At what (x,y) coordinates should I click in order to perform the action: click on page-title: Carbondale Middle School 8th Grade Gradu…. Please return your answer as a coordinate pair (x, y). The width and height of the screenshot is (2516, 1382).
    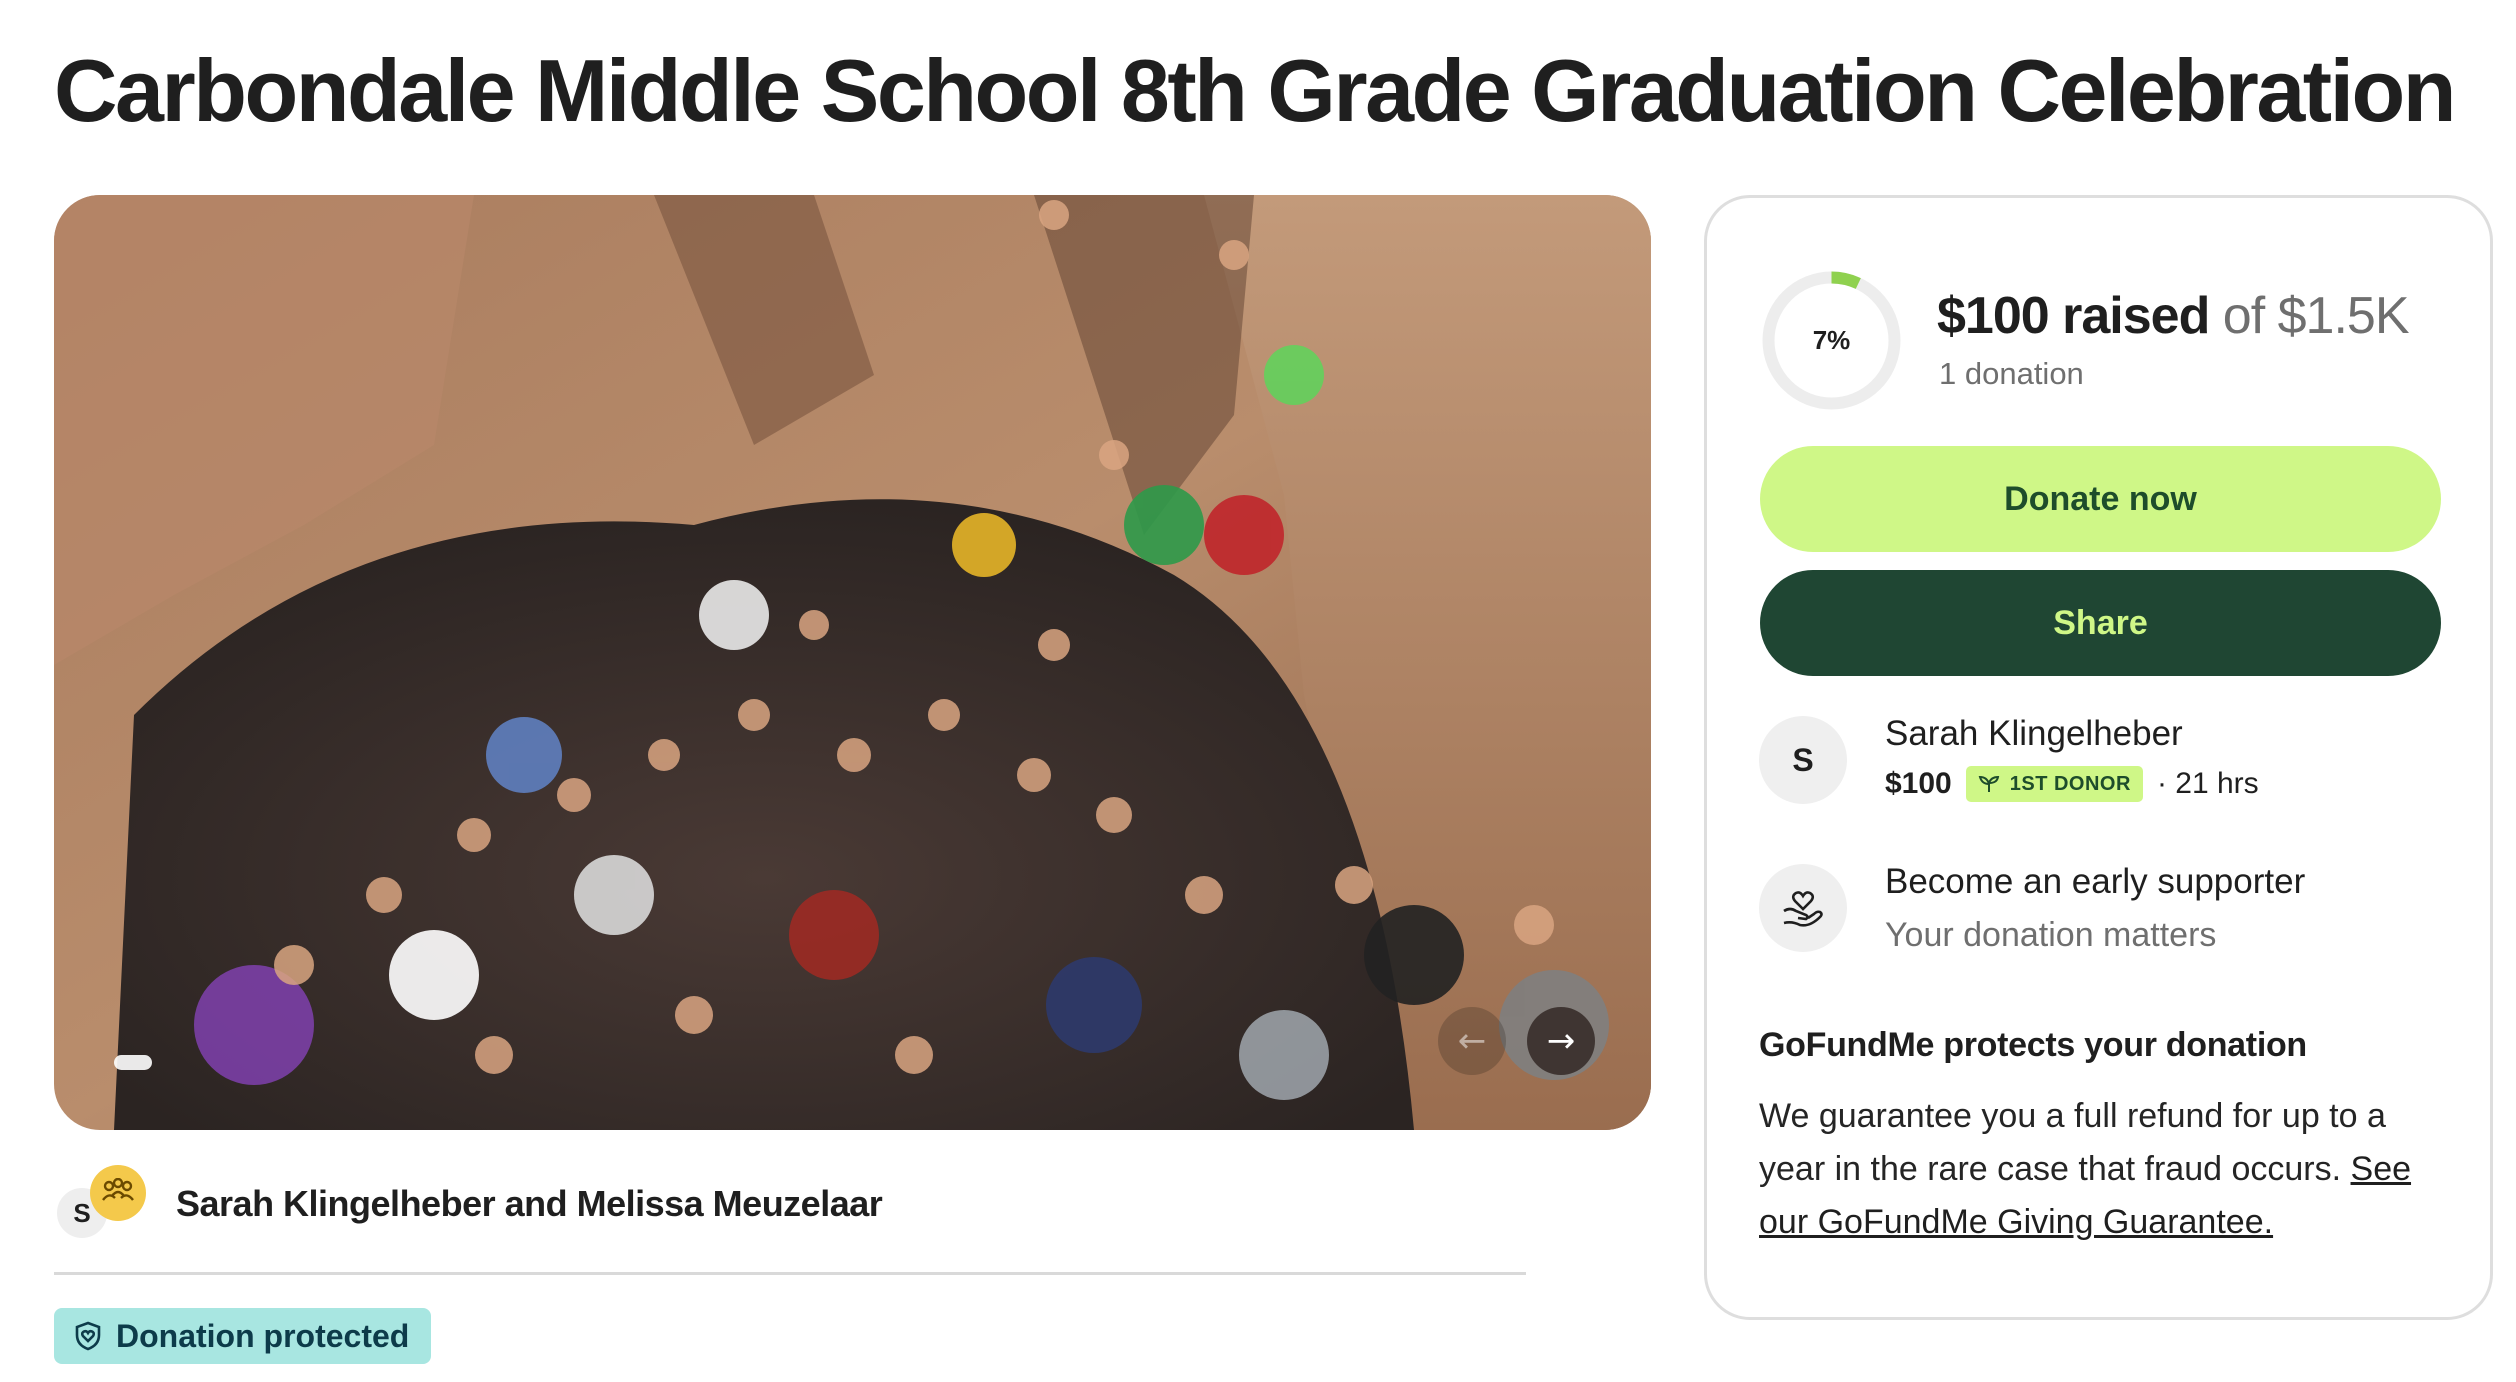
    Looking at the image, I should click on (1255, 90).